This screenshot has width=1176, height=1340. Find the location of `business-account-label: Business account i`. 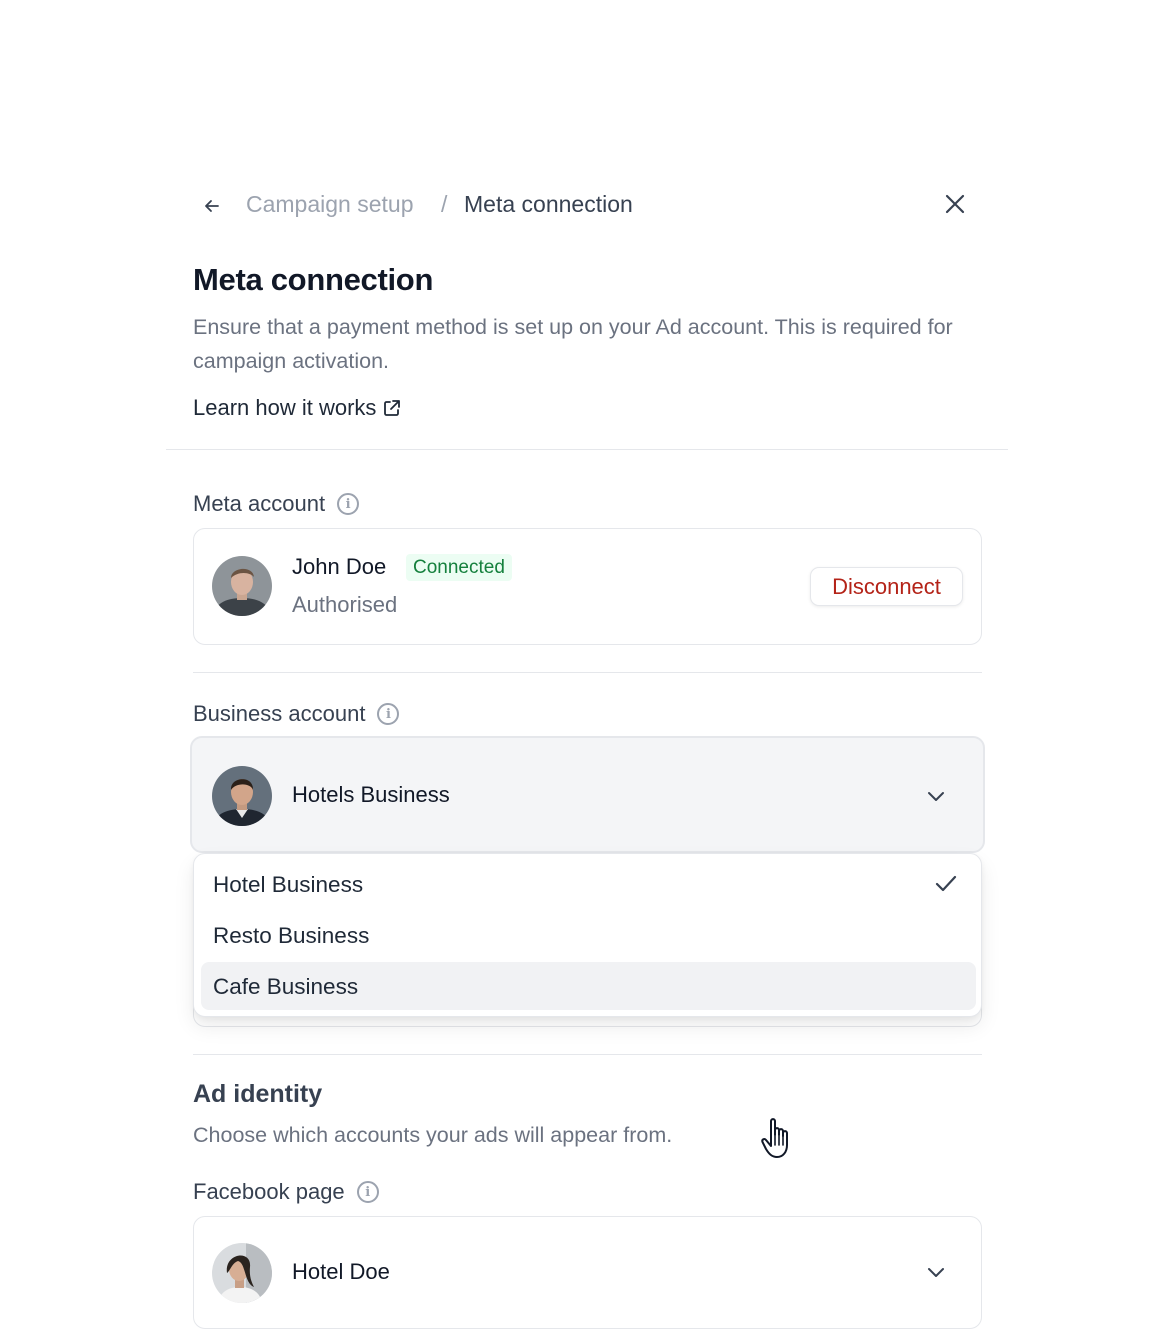

business-account-label: Business account i is located at coordinates (296, 714).